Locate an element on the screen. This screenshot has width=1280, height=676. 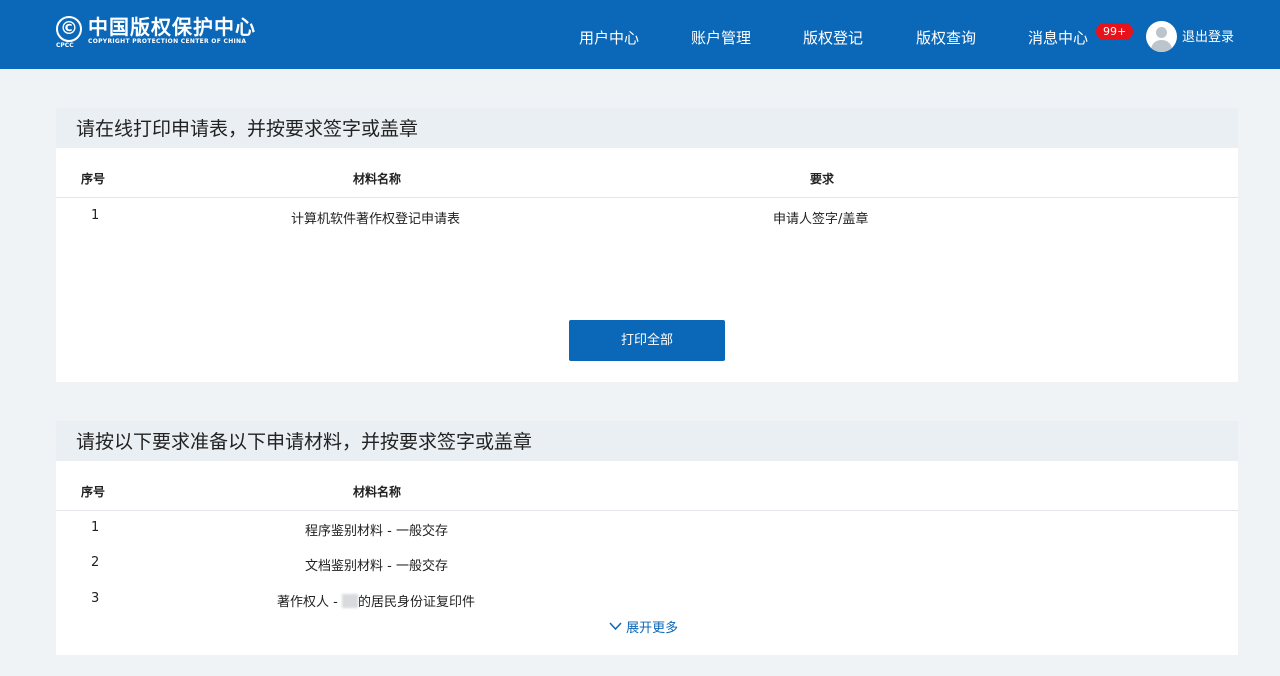
section-title: 请按以下要求准备以下申请材料，并按要求签字或盖章 is located at coordinates (647, 441).